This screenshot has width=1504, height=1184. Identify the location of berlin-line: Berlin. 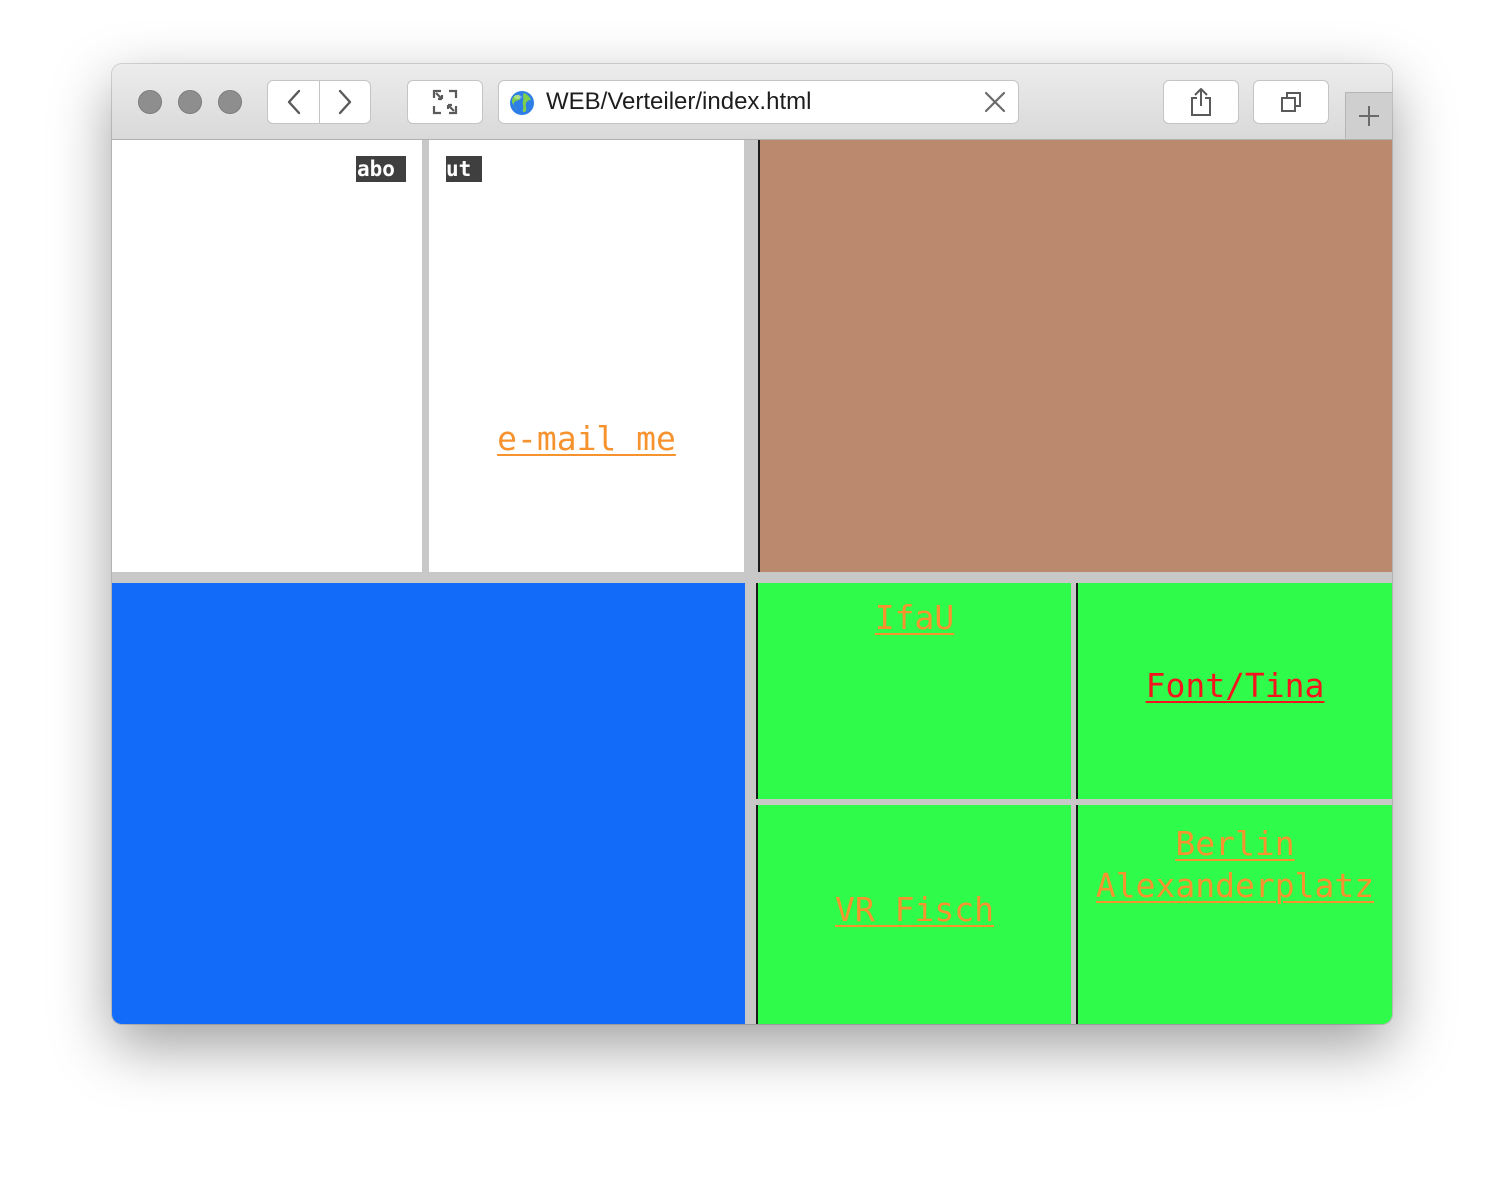
(1235, 843).